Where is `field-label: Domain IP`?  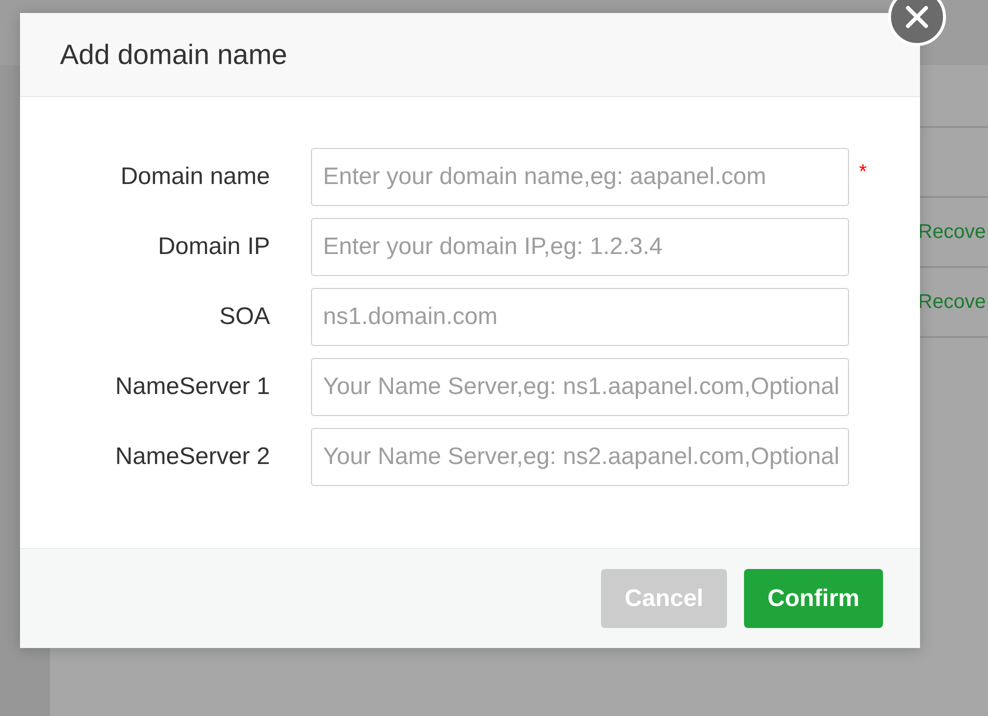
field-label: Domain IP is located at coordinates (213, 247).